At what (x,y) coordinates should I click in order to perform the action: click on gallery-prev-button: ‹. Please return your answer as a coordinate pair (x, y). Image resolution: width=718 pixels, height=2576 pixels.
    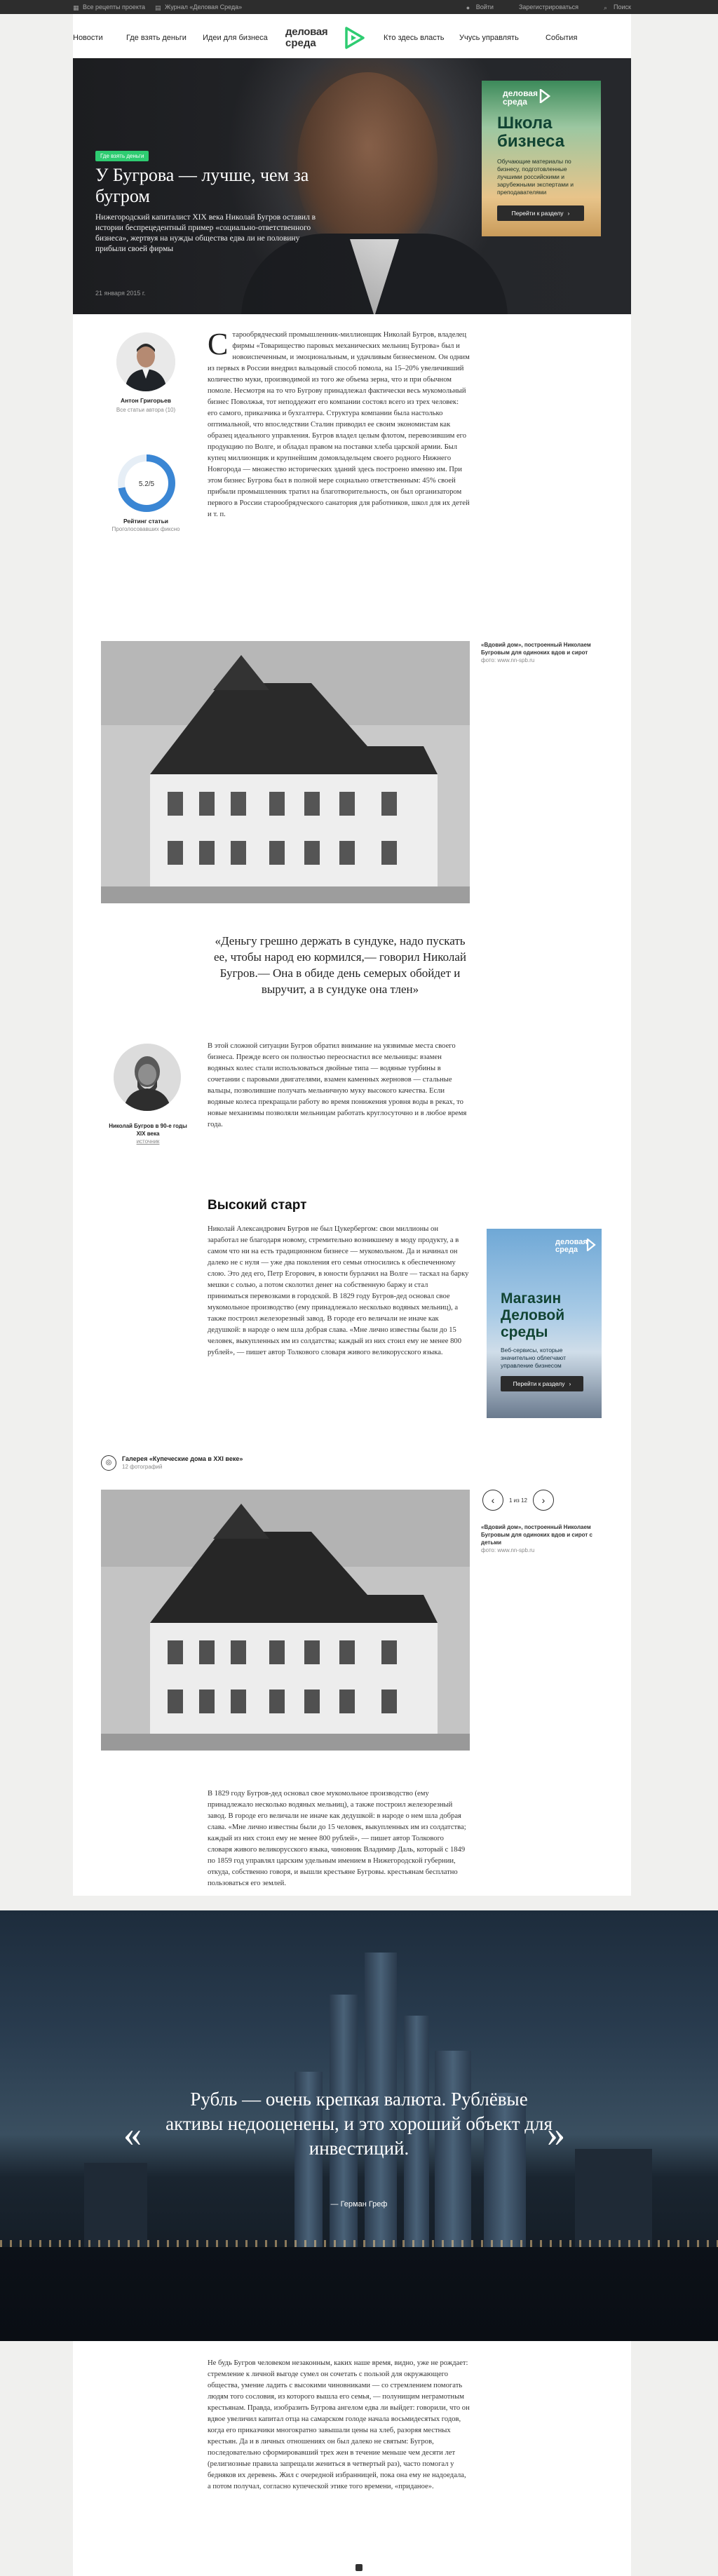
    Looking at the image, I should click on (492, 1500).